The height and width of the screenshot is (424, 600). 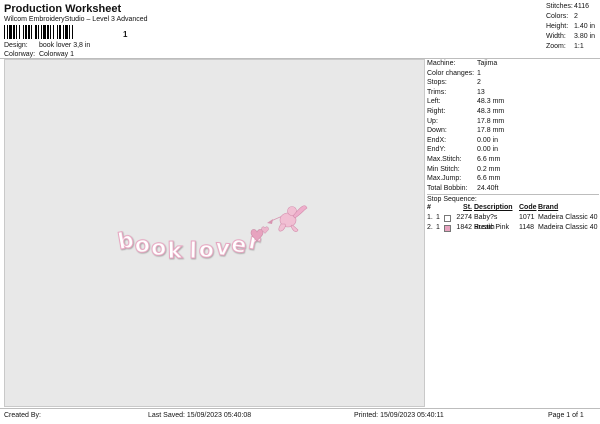 What do you see at coordinates (513, 122) in the screenshot?
I see `detail-row: Up: 17.8 mm` at bounding box center [513, 122].